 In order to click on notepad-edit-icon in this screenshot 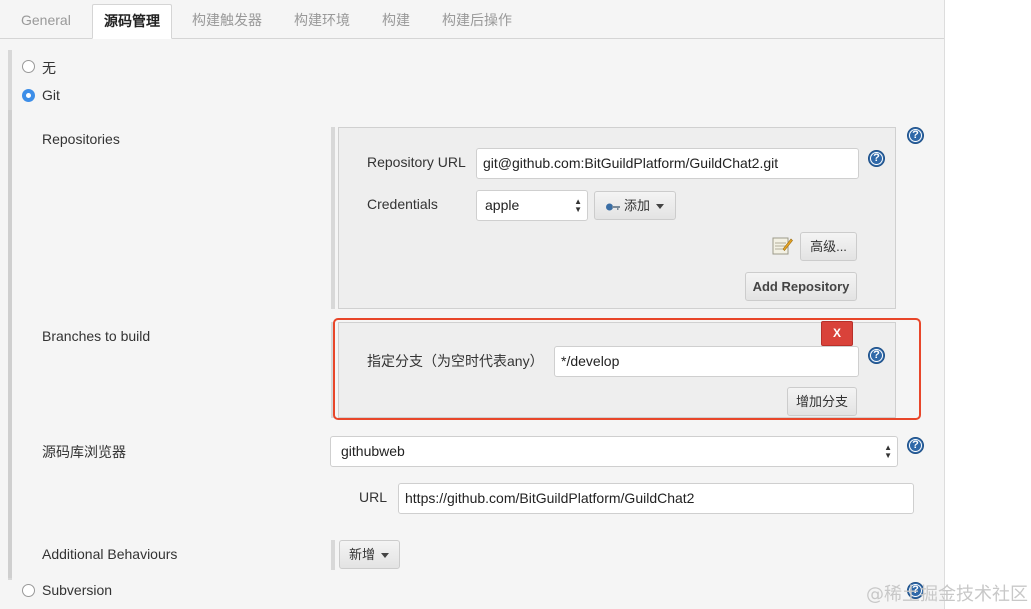, I will do `click(782, 246)`.